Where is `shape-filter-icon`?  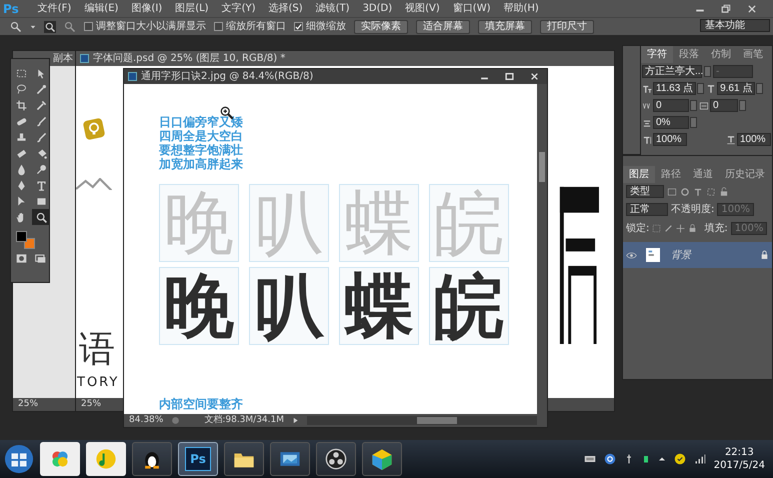 shape-filter-icon is located at coordinates (711, 191).